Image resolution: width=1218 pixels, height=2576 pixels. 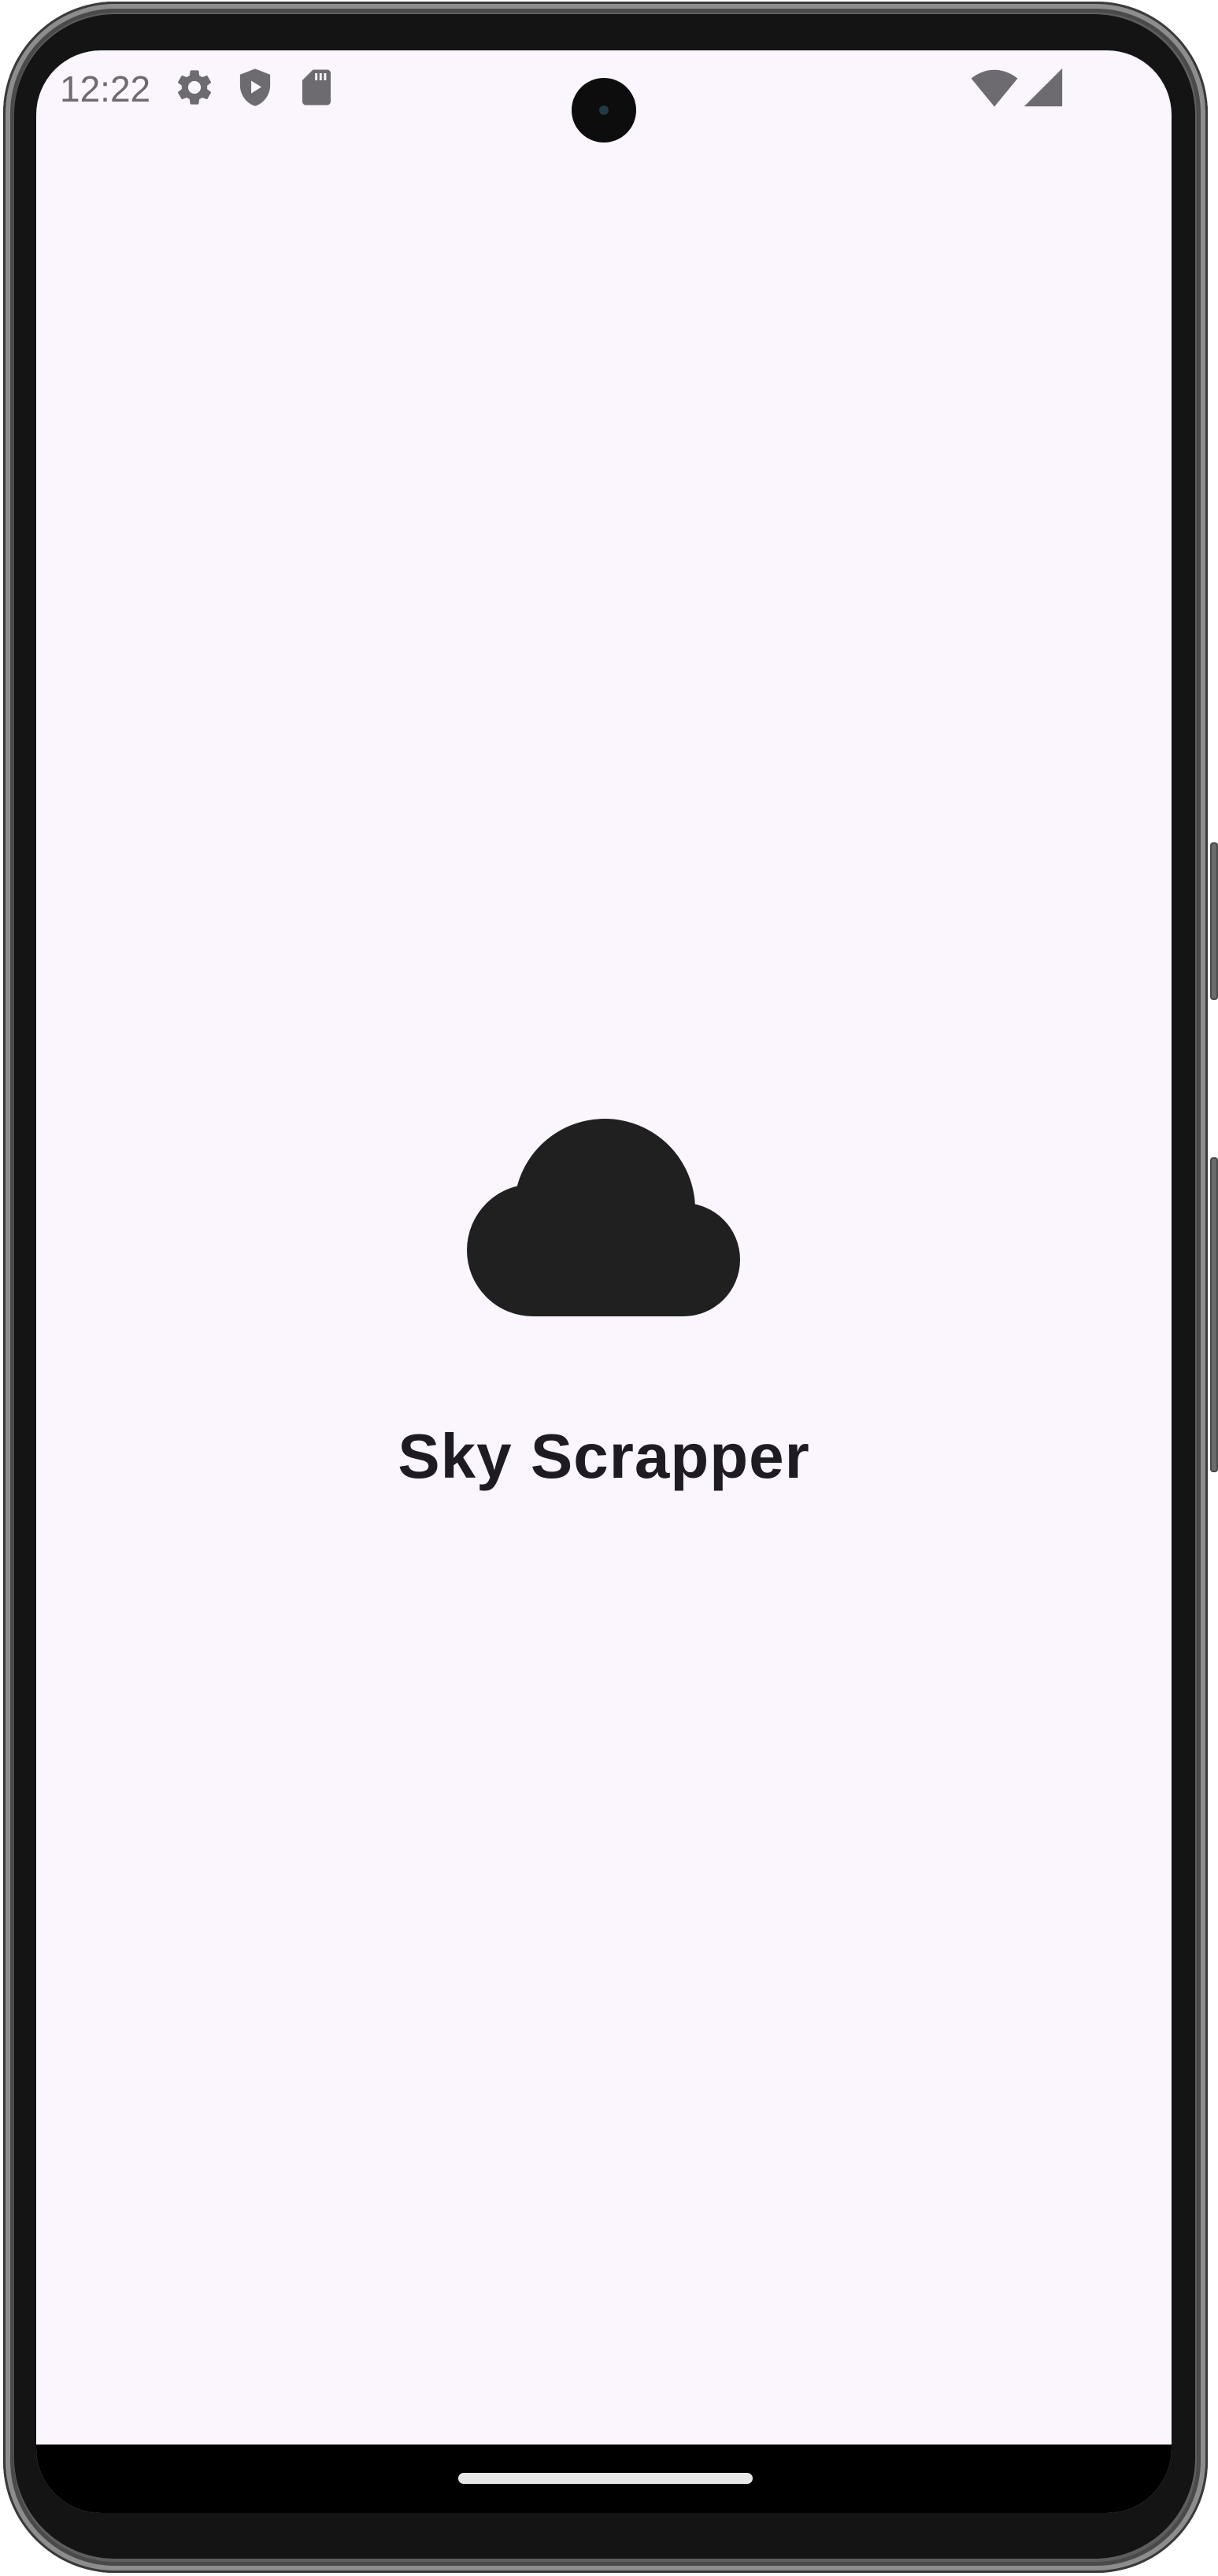 I want to click on cloud-icon, so click(x=603, y=1217).